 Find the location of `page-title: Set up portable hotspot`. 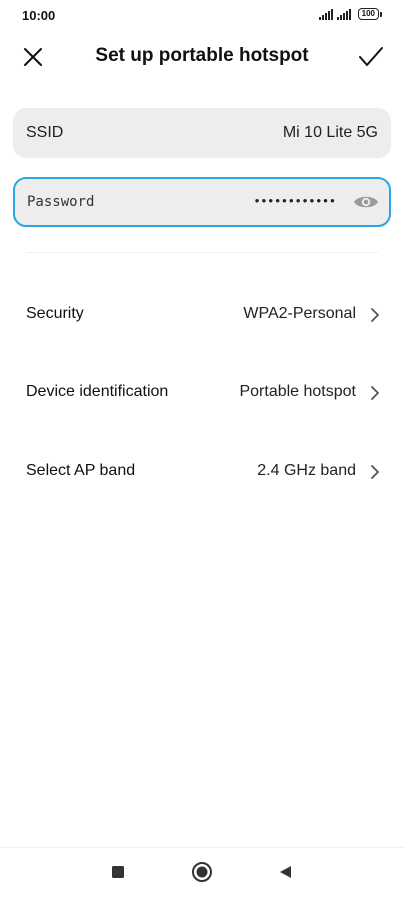

page-title: Set up portable hotspot is located at coordinates (202, 55).